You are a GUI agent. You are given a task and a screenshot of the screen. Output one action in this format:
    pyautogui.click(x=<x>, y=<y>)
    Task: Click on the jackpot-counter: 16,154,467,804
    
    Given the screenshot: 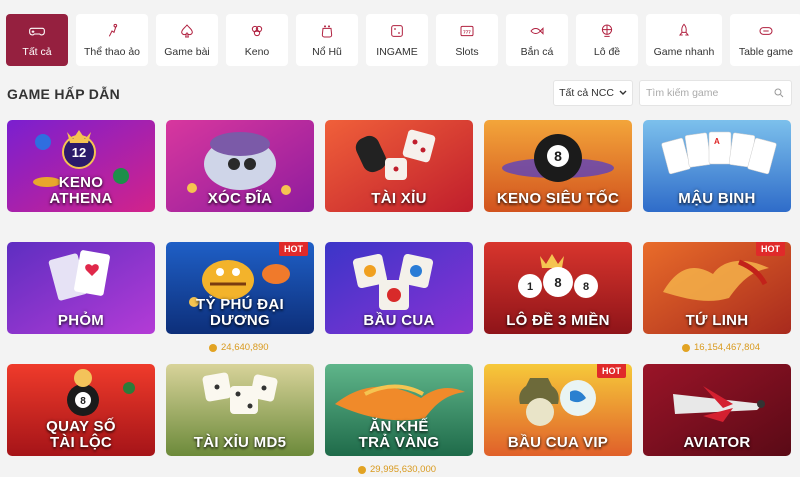 What is the action you would take?
    pyautogui.click(x=721, y=347)
    